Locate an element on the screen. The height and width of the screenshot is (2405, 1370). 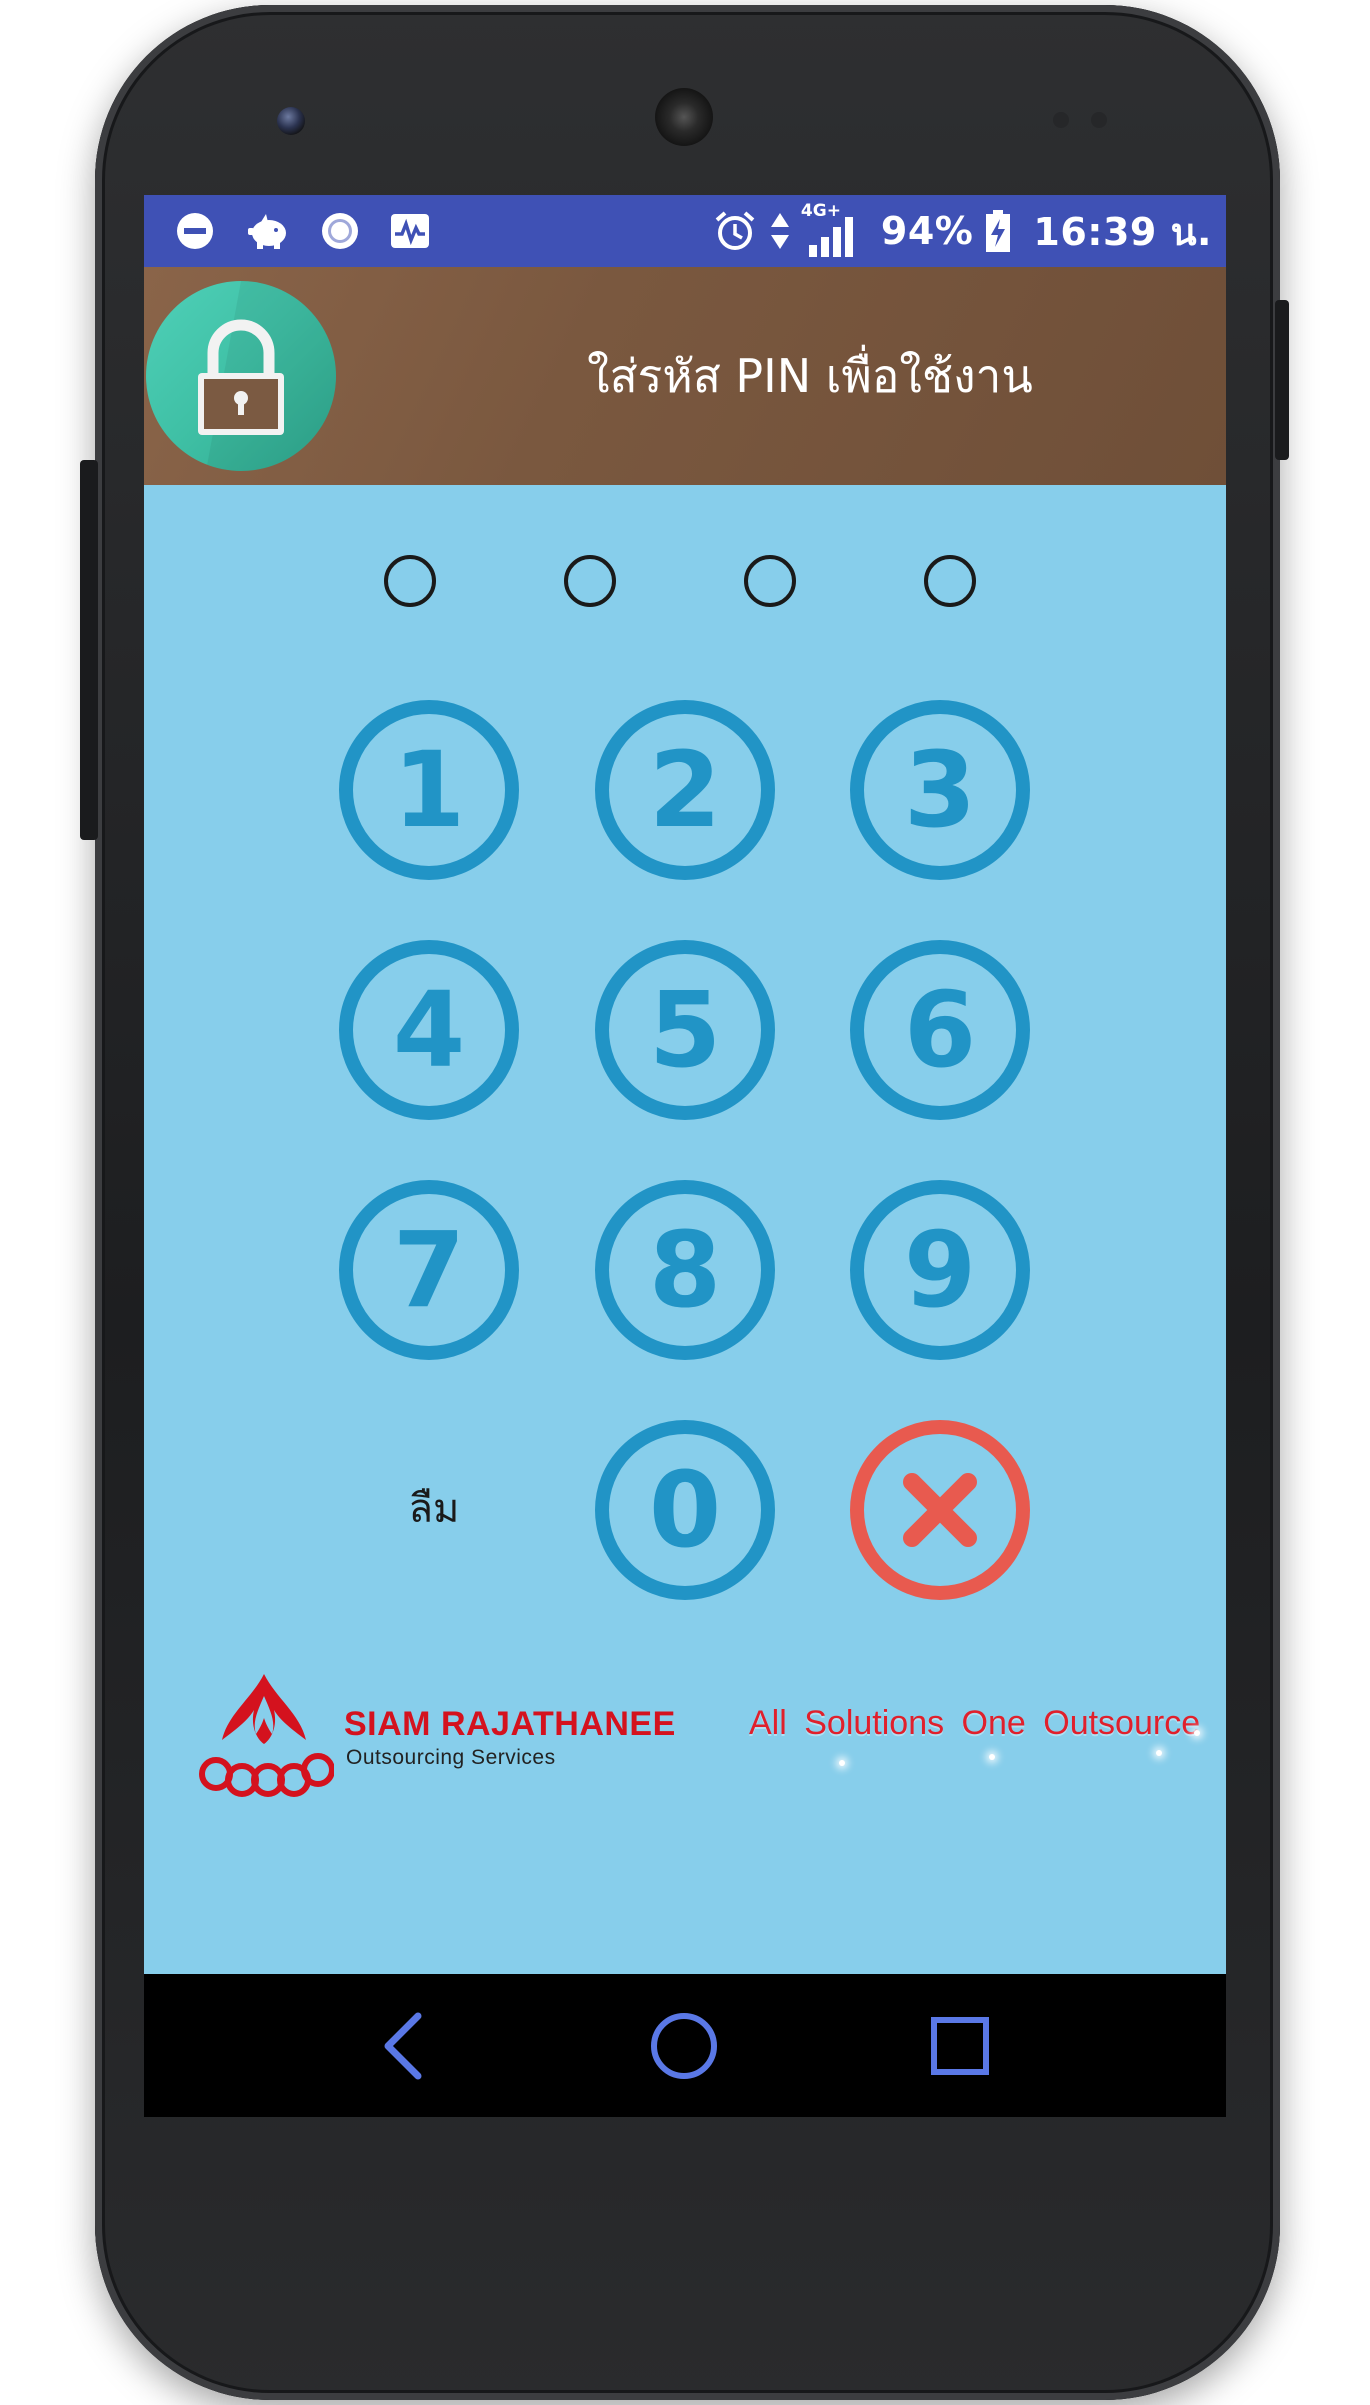
company-subtitle: Outsourcing Services is located at coordinates (451, 1757).